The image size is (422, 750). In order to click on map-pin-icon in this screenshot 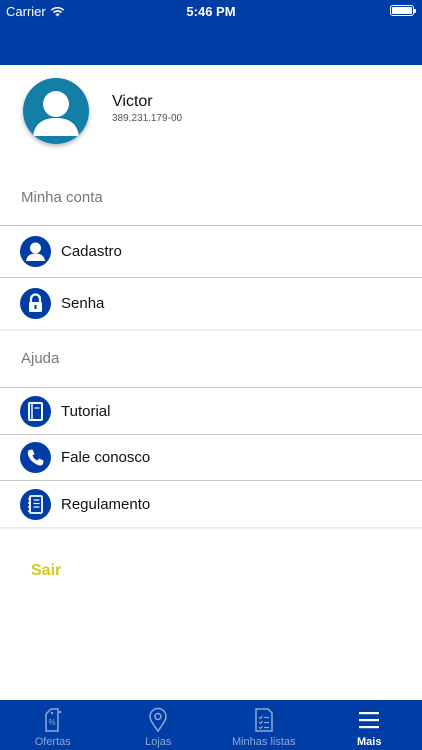, I will do `click(158, 720)`.